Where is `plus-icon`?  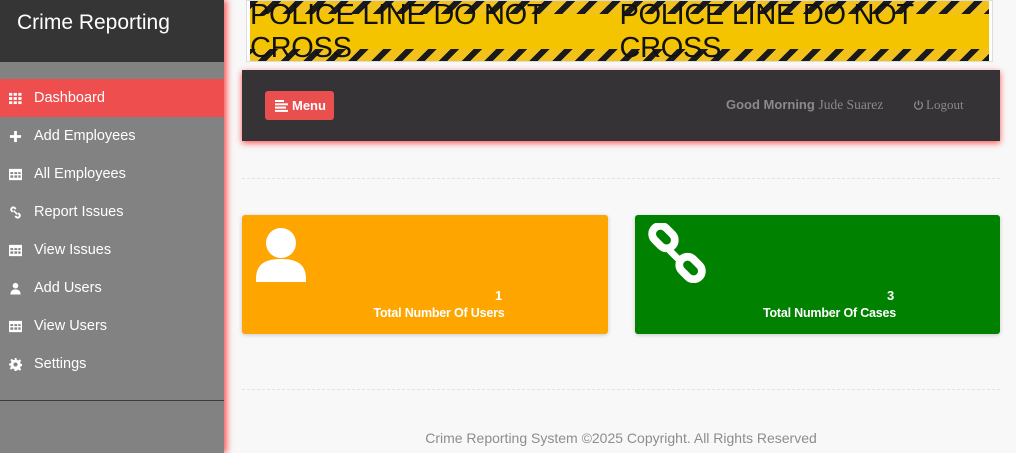 plus-icon is located at coordinates (15, 136).